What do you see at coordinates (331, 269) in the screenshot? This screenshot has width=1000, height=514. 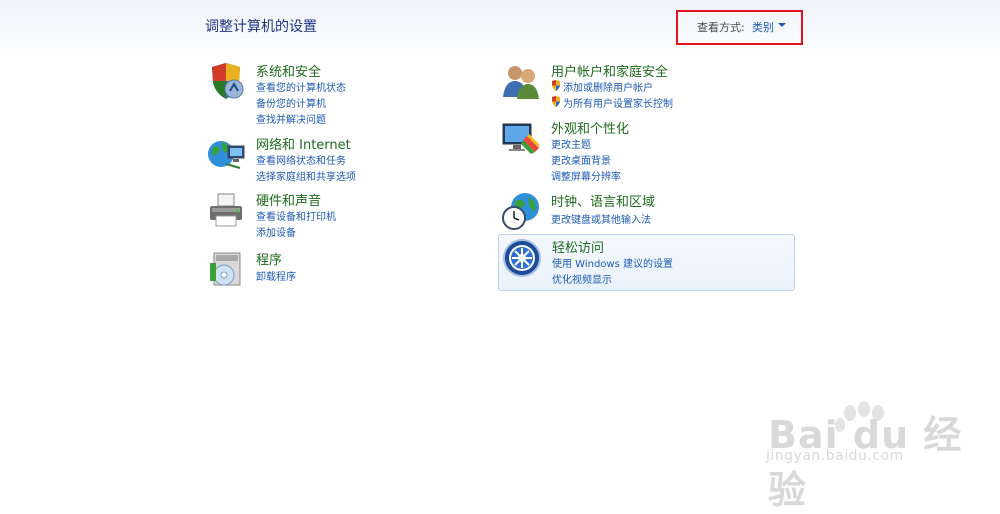 I see `category-programs: 程序 卸载程序` at bounding box center [331, 269].